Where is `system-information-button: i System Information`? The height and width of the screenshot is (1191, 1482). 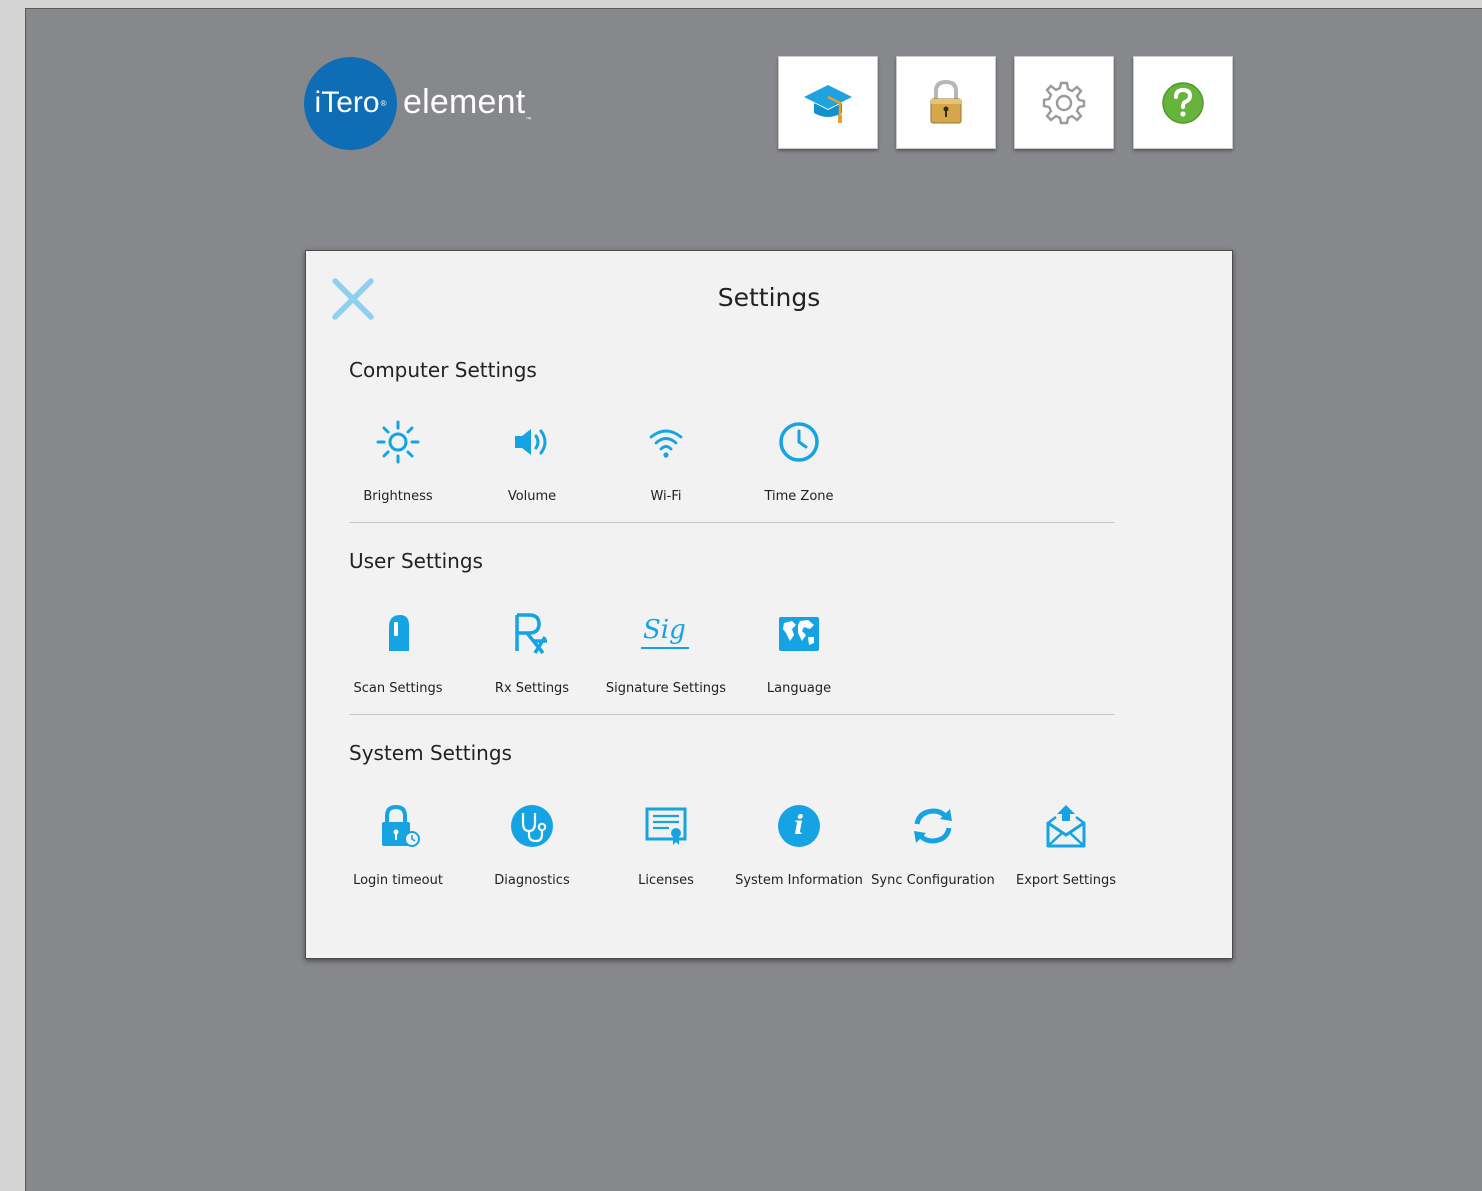 system-information-button: i System Information is located at coordinates (799, 844).